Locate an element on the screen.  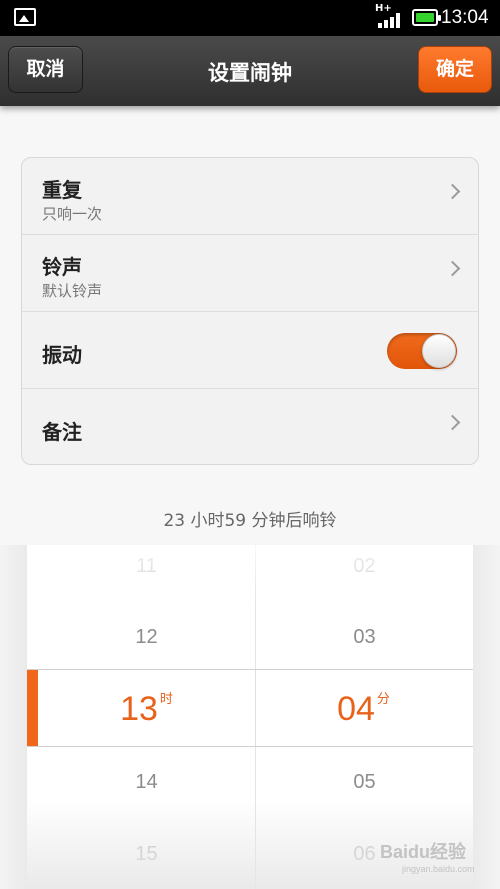
selected-minute-value: 04 is located at coordinates (356, 709).